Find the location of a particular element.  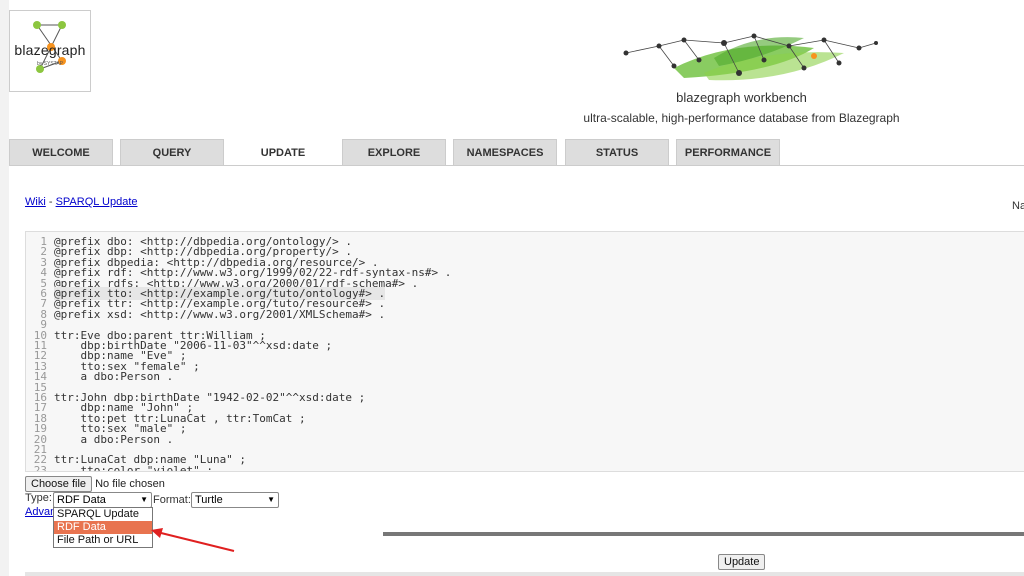

wiki-link: Wiki is located at coordinates (35, 202).